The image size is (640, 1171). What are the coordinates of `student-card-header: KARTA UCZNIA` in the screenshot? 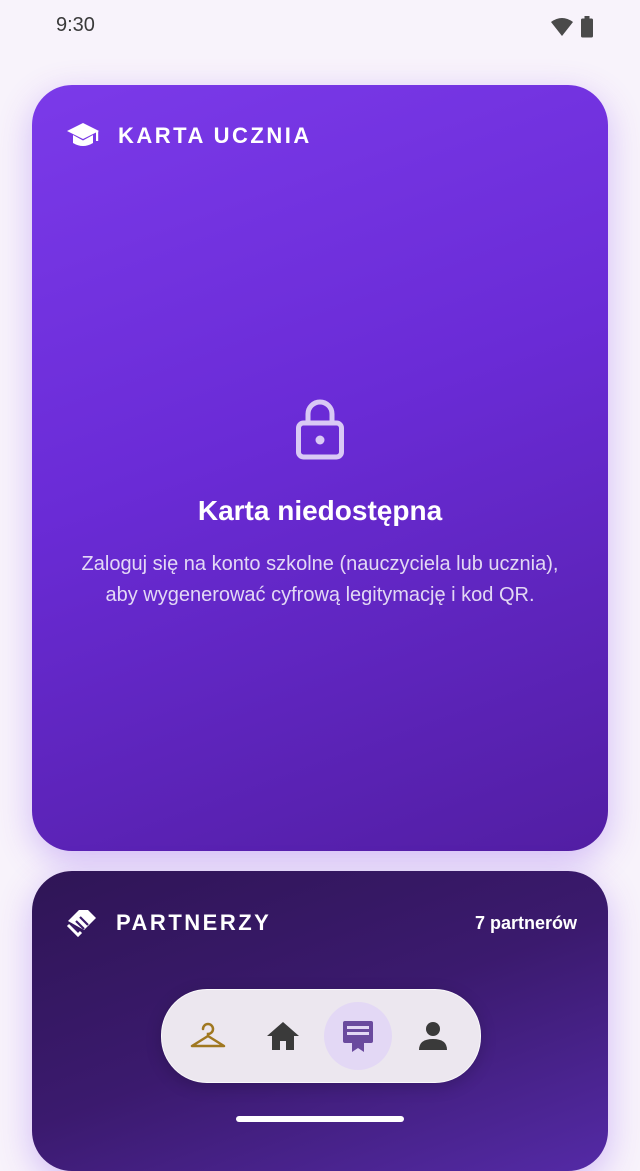 It's located at (189, 136).